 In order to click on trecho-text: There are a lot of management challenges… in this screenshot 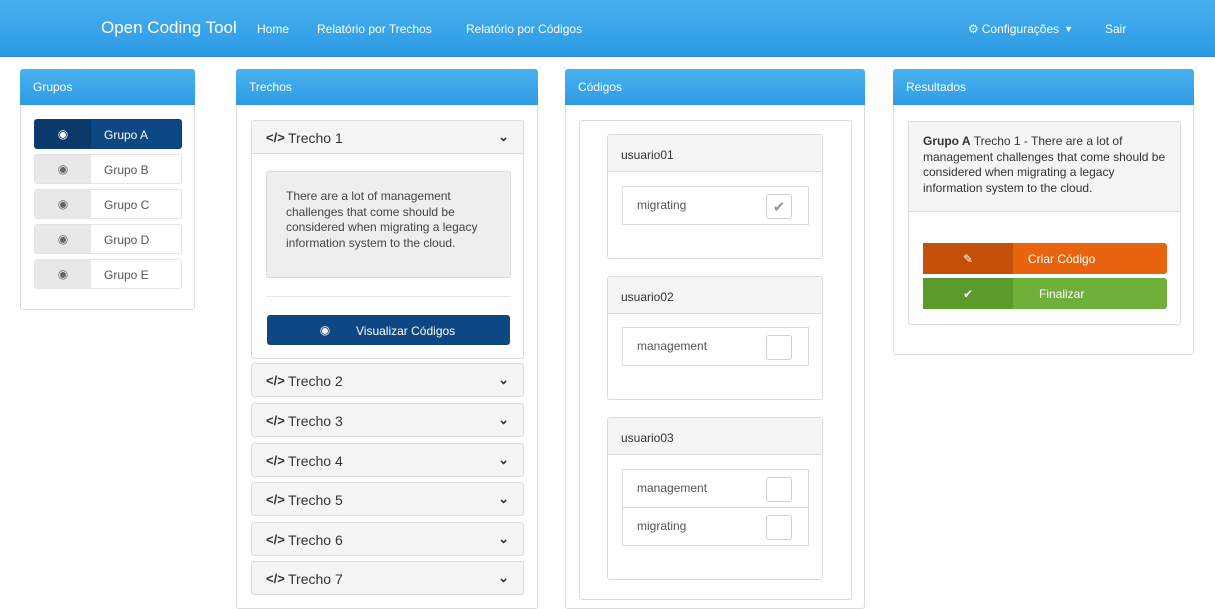, I will do `click(388, 224)`.